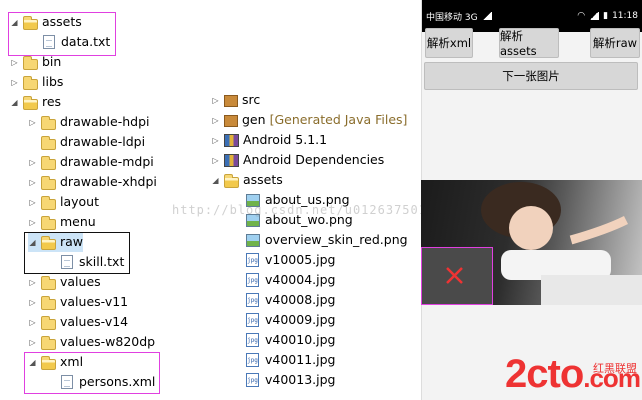 The width and height of the screenshot is (642, 400). What do you see at coordinates (300, 299) in the screenshot?
I see `tree-item-label: v40008.jpg` at bounding box center [300, 299].